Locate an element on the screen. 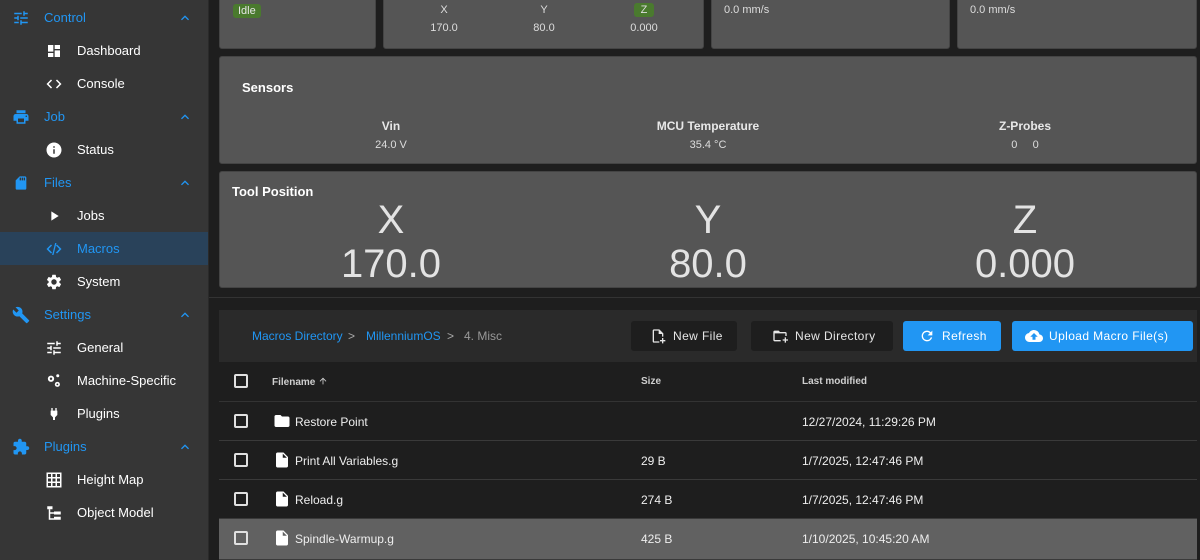 The height and width of the screenshot is (560, 1200). sidebar-group-control: Control is located at coordinates (104, 17).